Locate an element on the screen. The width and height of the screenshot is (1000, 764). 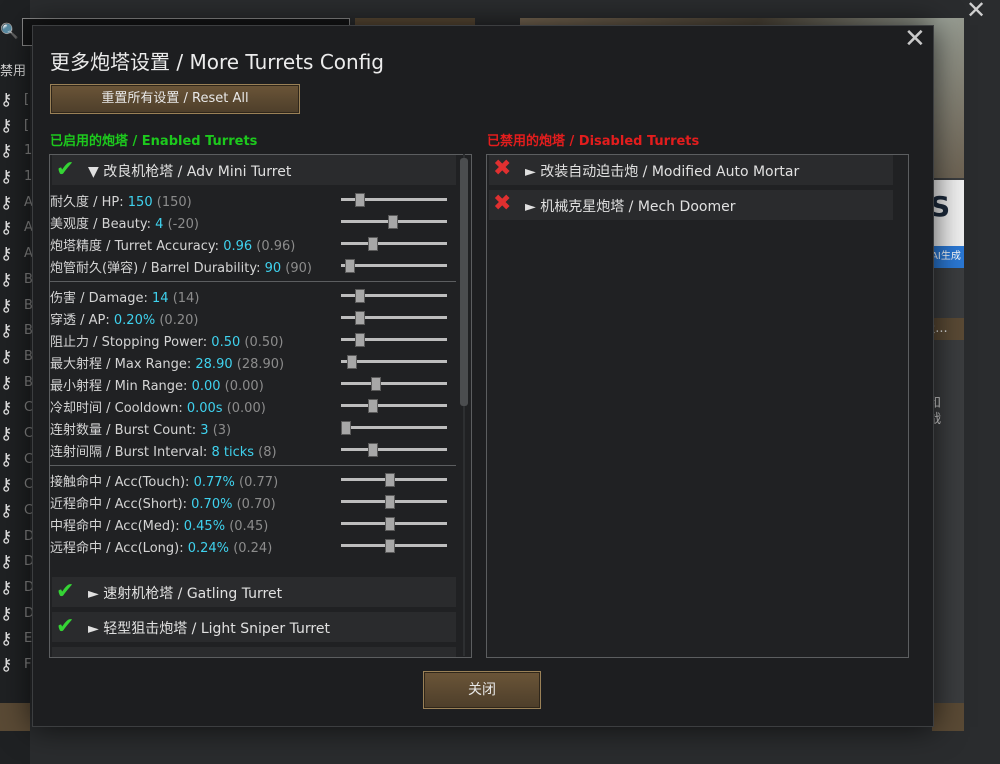
stat-label: 接触命中 / Acc(Touch): 0.77% (0.77) is located at coordinates (164, 480).